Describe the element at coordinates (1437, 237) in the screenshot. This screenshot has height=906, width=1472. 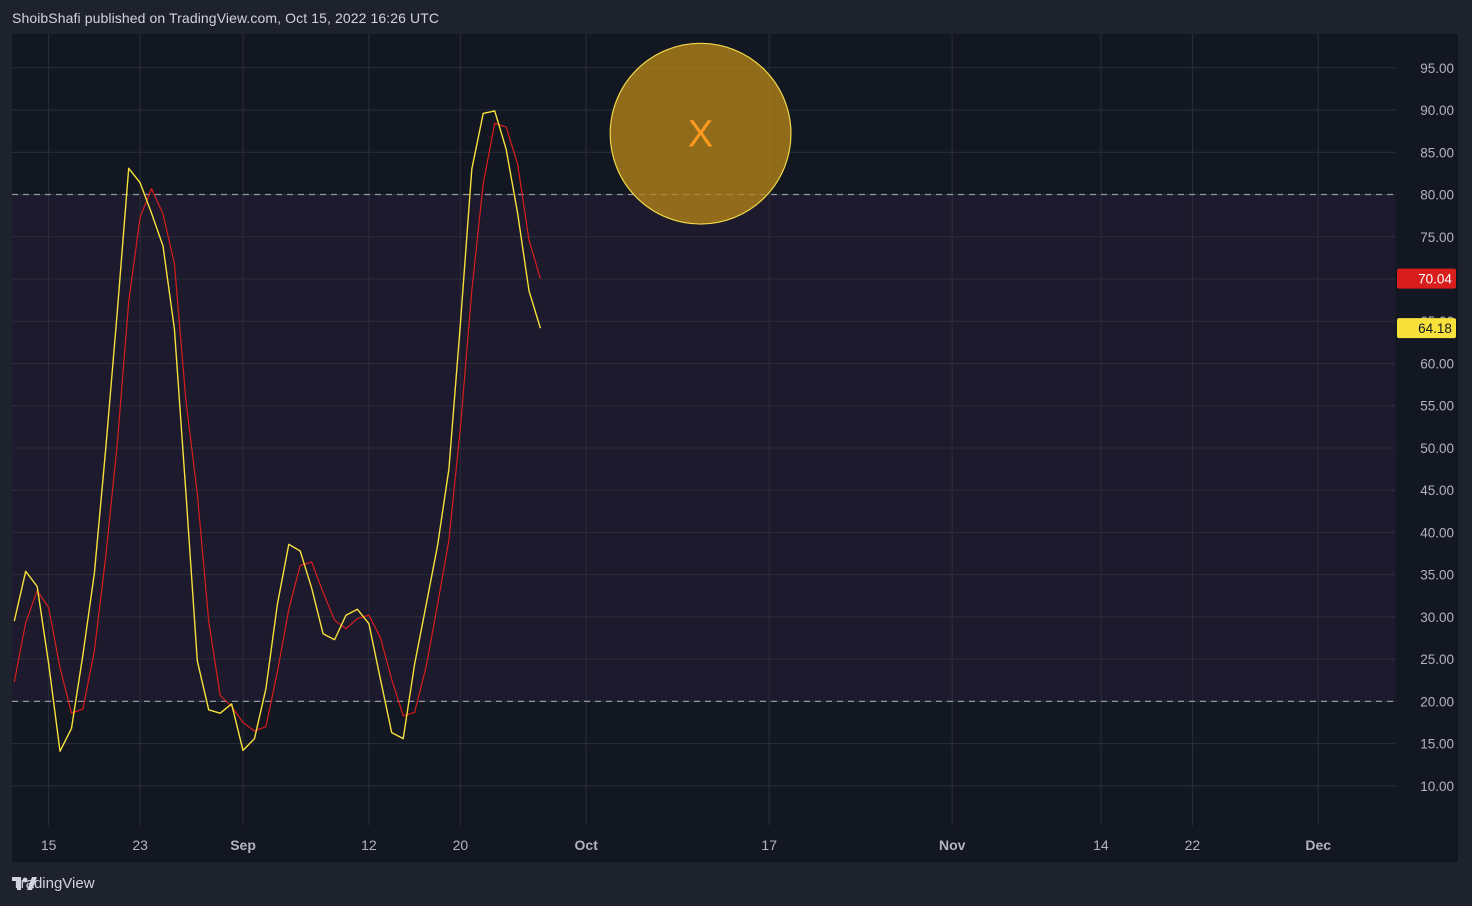
I see `y-tick-label: 75.00` at that location.